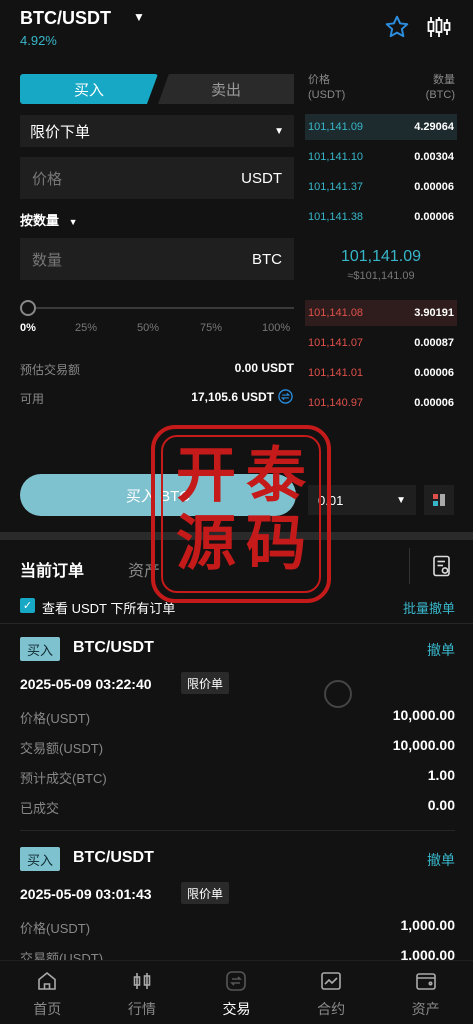 This screenshot has height=1024, width=473. I want to click on ask-price: 101,141.38, so click(336, 217).